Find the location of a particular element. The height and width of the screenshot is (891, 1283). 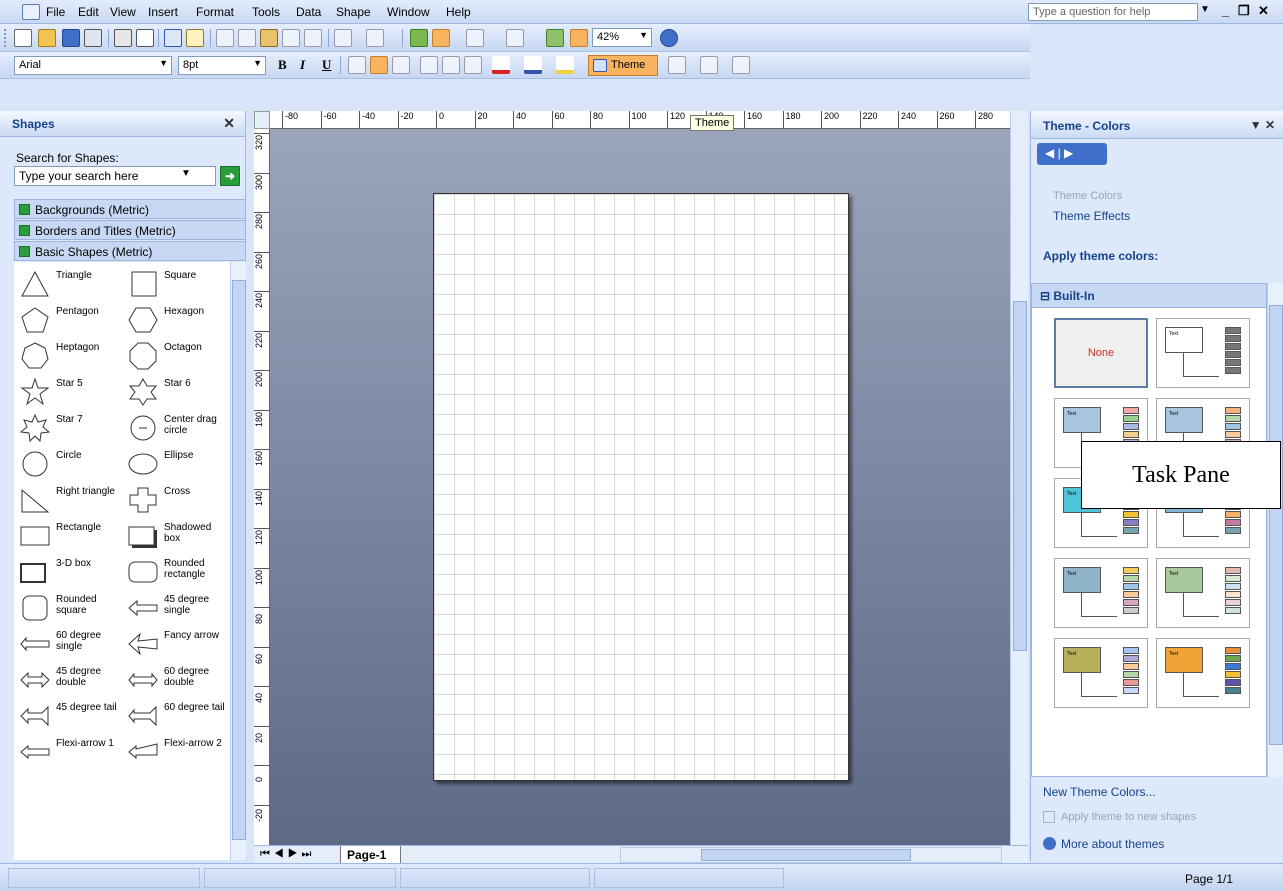

pointer-tool-icon is located at coordinates (441, 38).